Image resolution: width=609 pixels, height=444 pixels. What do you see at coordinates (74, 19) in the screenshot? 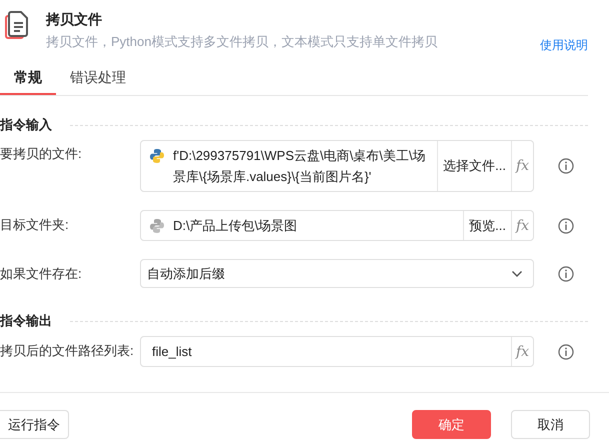
I see `dialog-title: 拷贝文件` at bounding box center [74, 19].